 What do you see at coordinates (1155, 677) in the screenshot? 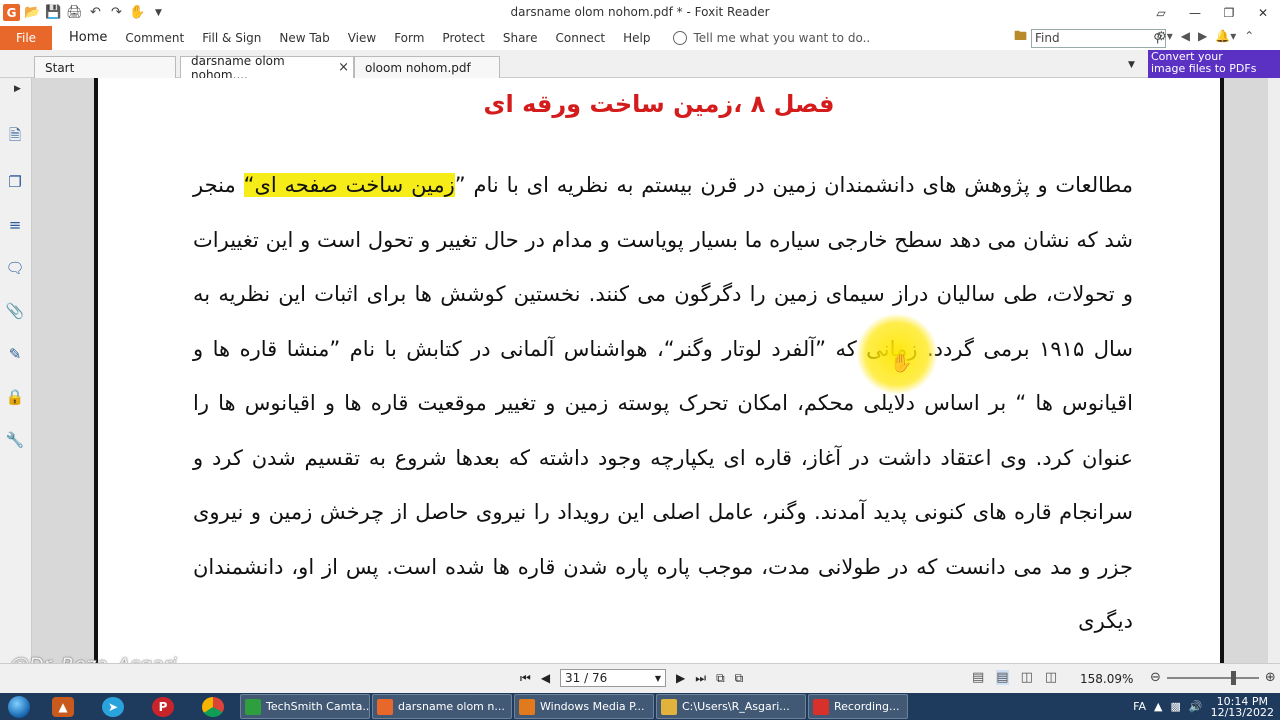
I see `zoom-out-icon: ⊖` at bounding box center [1155, 677].